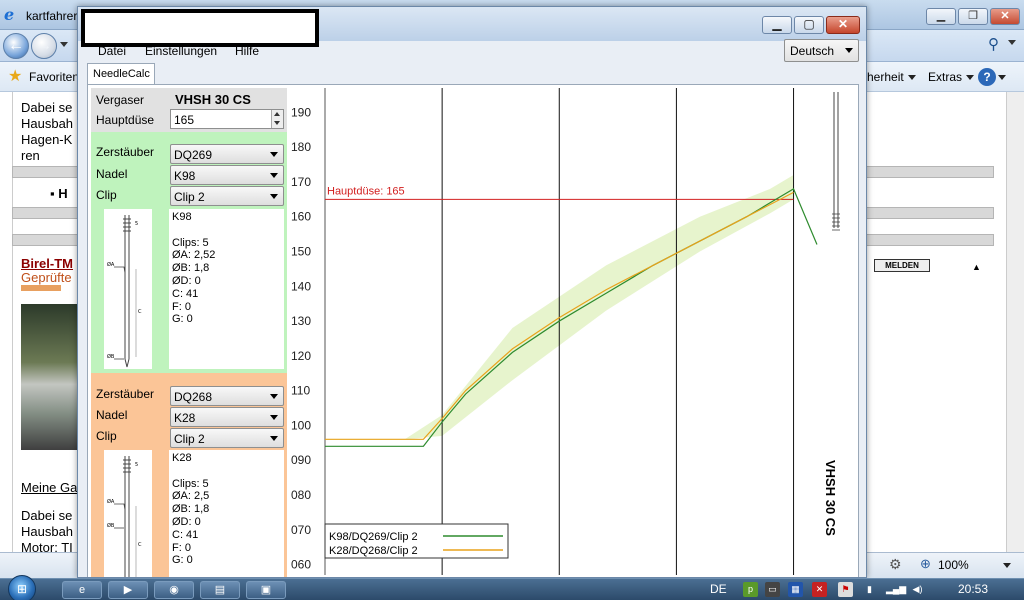 The height and width of the screenshot is (600, 1024). Describe the element at coordinates (301, 565) in the screenshot. I see `y-tick-label: 060` at that location.